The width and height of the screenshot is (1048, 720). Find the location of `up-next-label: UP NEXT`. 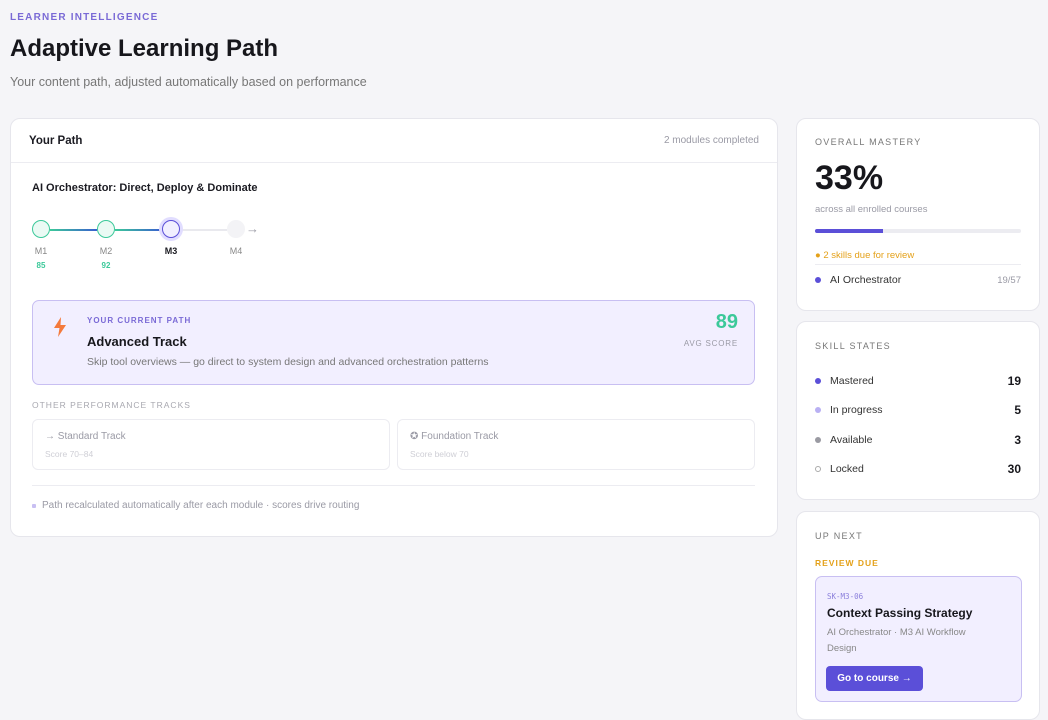

up-next-label: UP NEXT is located at coordinates (839, 536).